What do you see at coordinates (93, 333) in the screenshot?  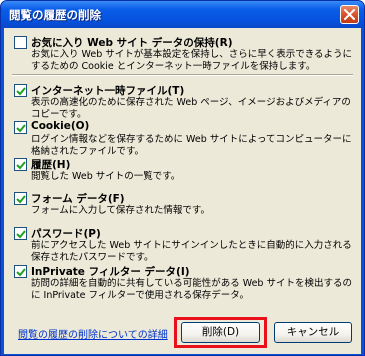 I see `delete-history-details-link: 閲覧の履歴の削除についての詳細` at bounding box center [93, 333].